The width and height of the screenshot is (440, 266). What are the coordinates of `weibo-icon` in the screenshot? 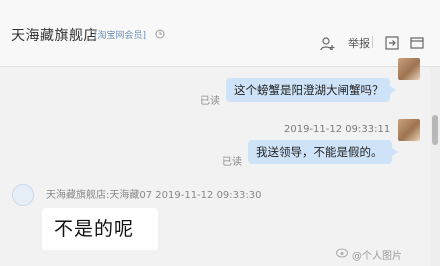 It's located at (342, 253).